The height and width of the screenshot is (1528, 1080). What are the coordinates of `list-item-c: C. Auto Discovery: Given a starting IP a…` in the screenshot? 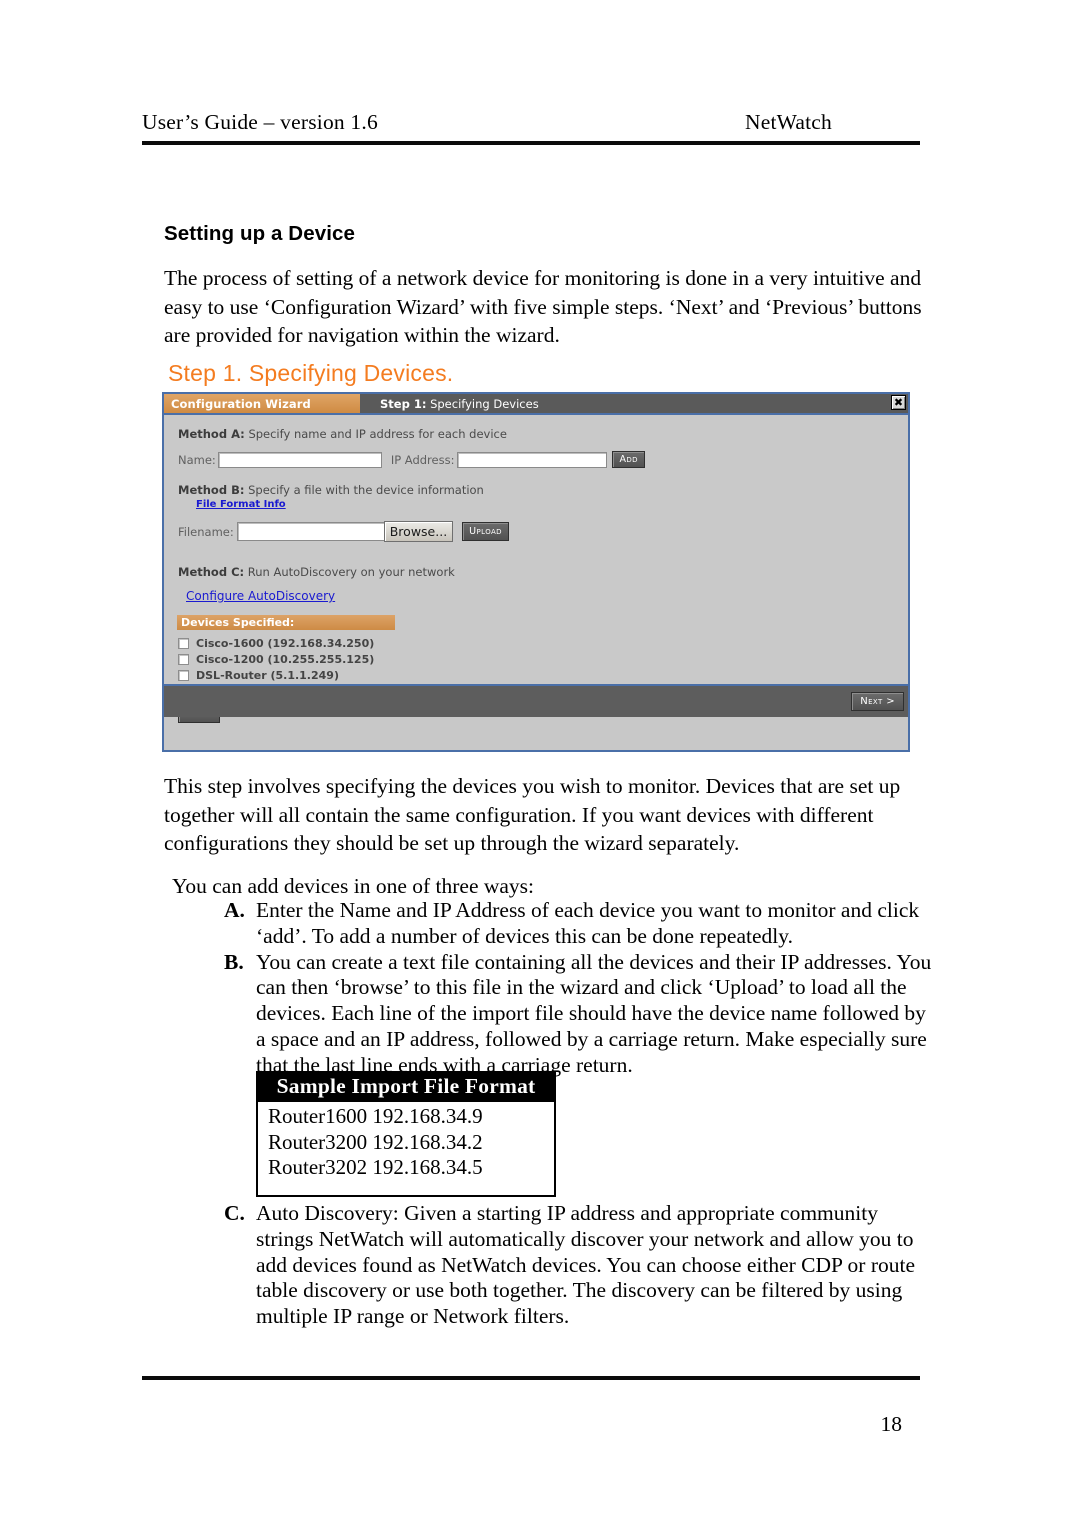 It's located at (580, 1265).